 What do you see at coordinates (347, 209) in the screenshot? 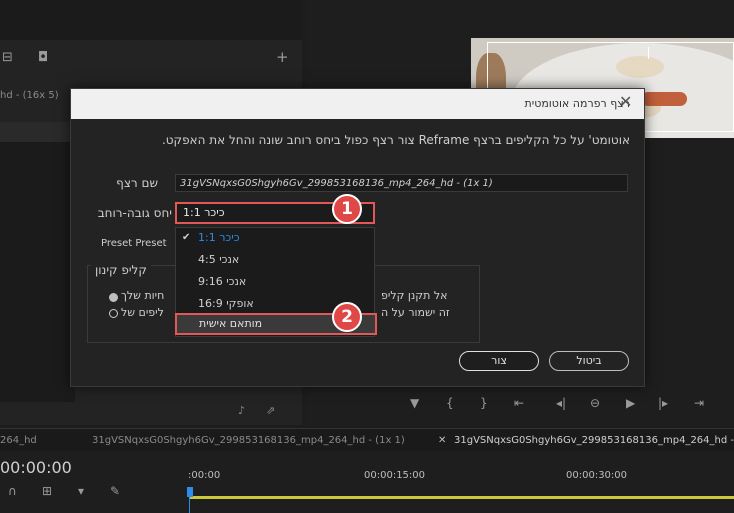
I see `annotation-badge-1: 1` at bounding box center [347, 209].